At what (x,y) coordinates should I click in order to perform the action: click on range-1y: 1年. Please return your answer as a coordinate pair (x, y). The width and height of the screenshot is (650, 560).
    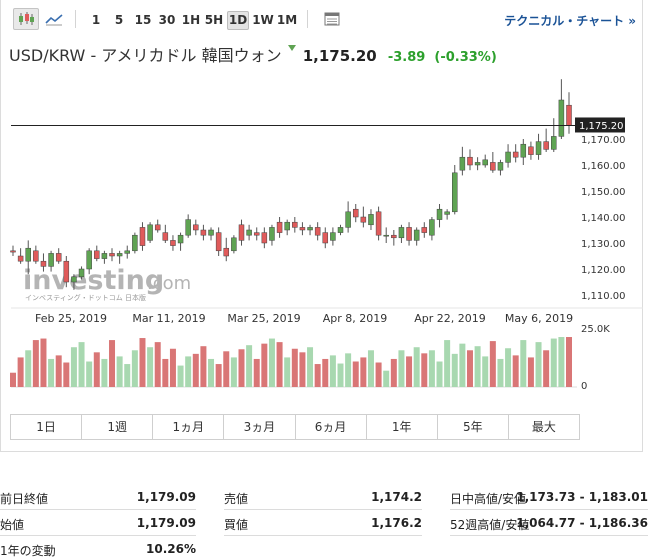
    Looking at the image, I should click on (402, 427).